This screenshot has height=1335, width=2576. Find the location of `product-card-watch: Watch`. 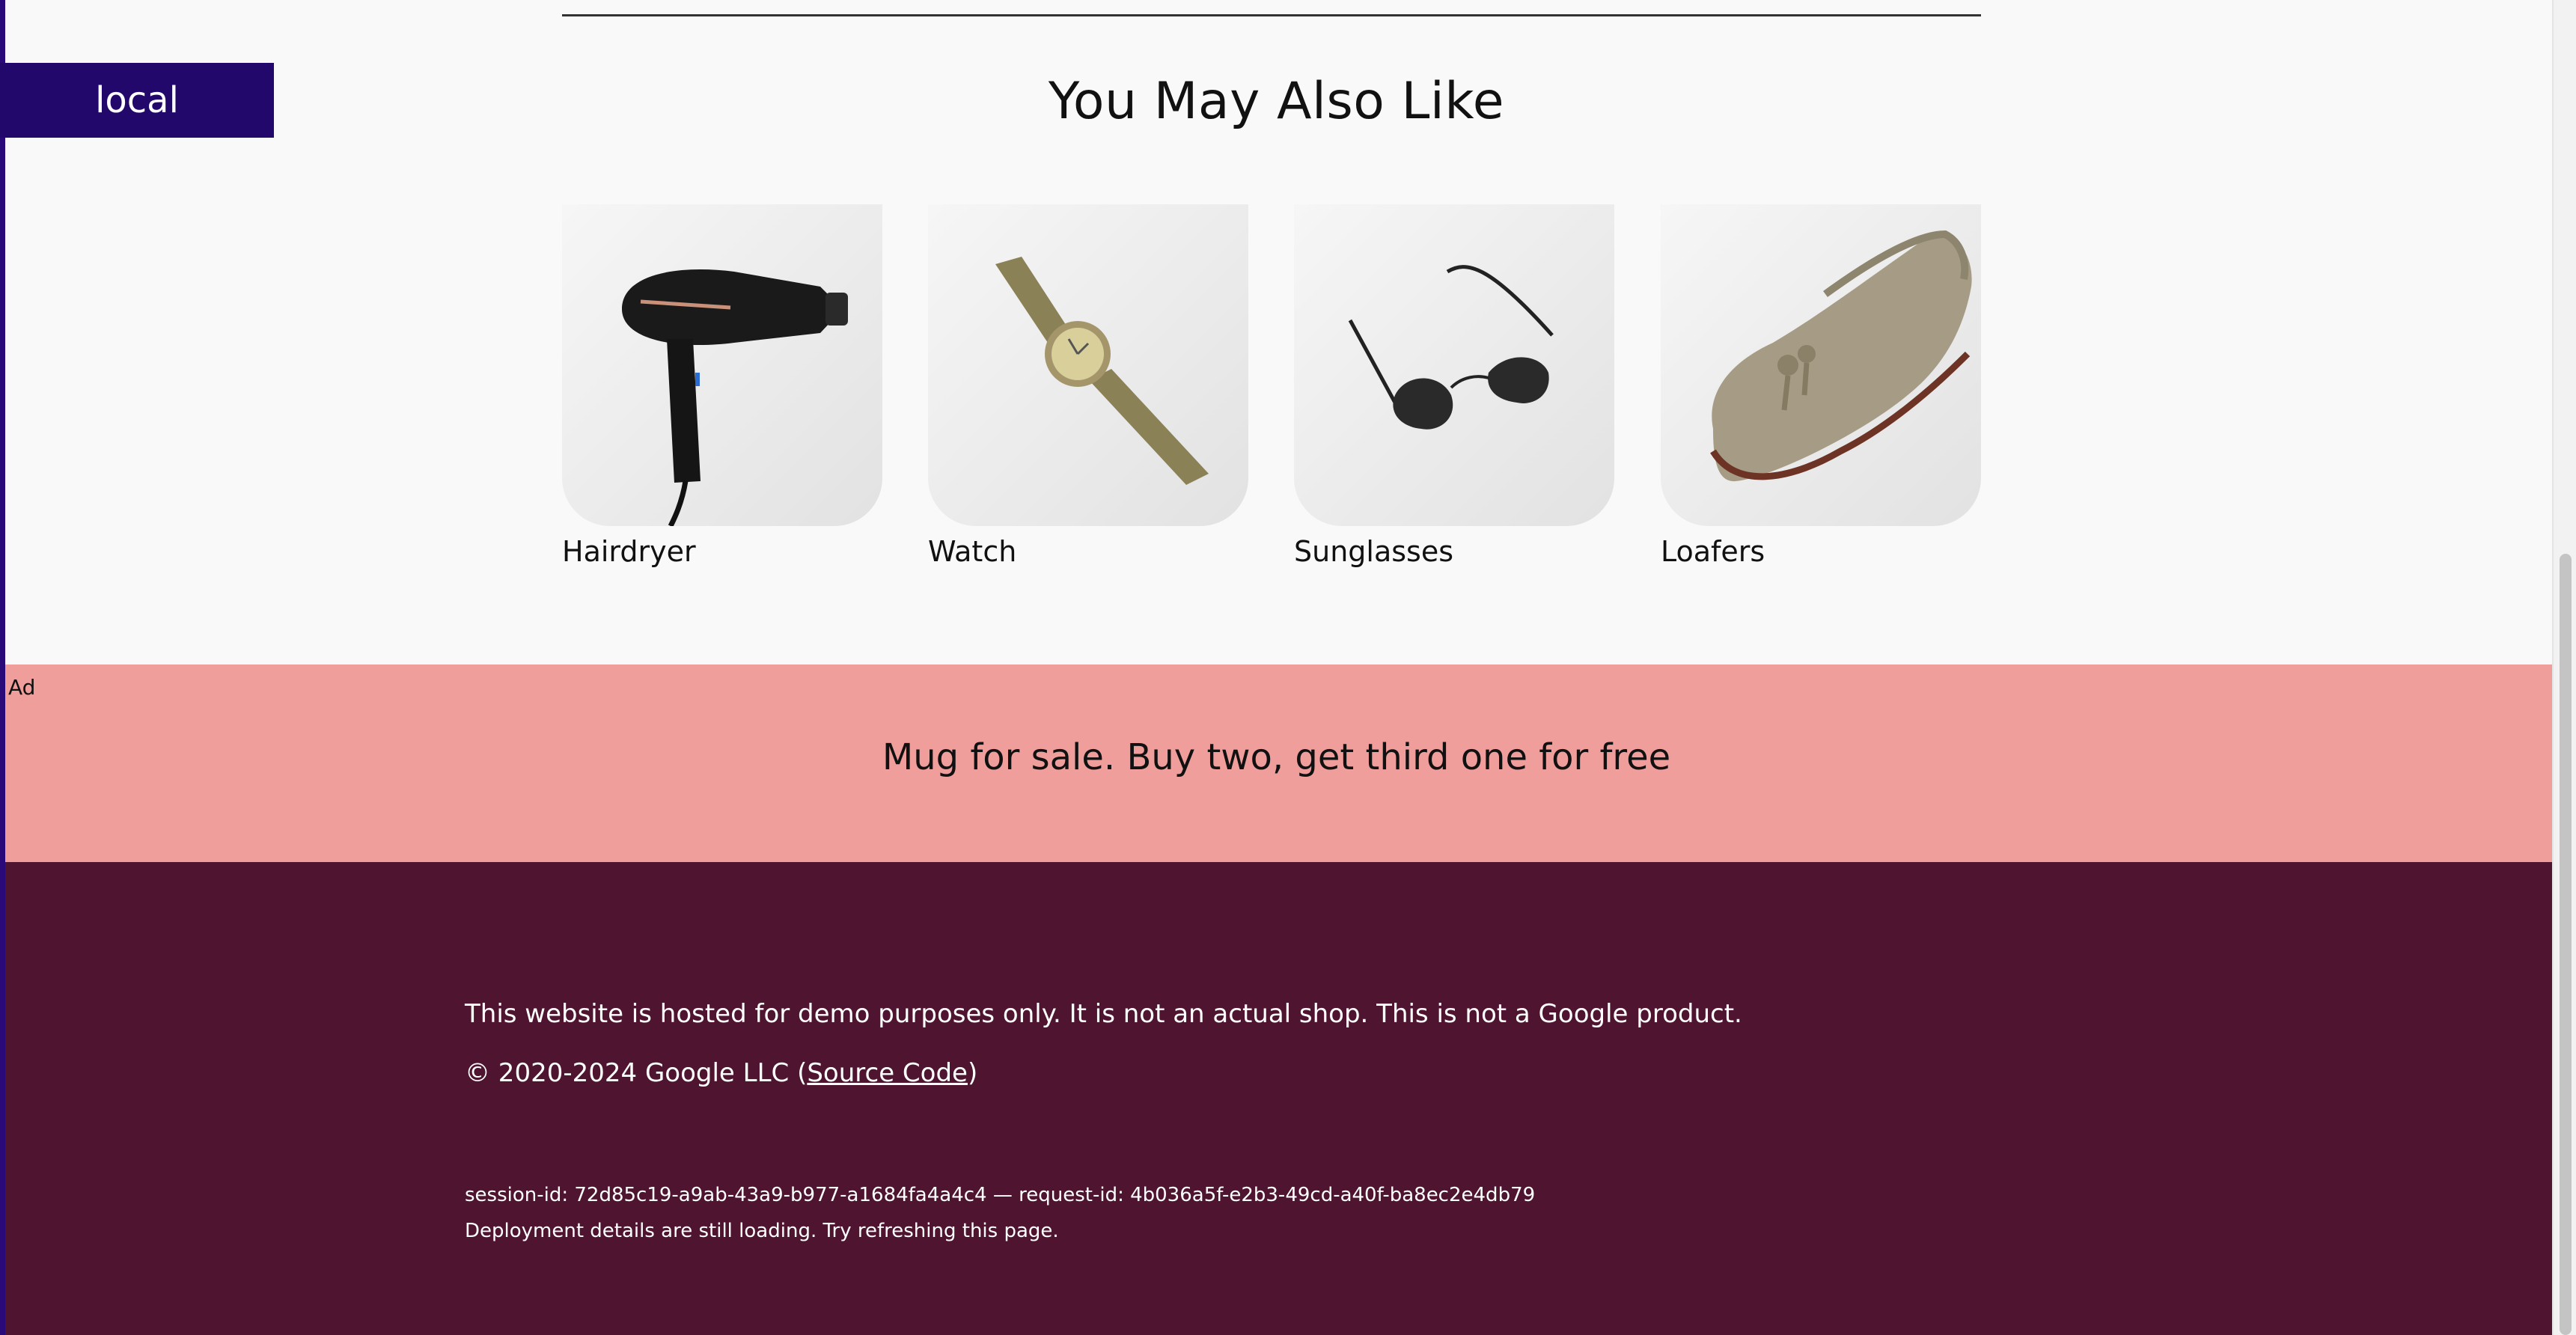

product-card-watch: Watch is located at coordinates (1088, 386).